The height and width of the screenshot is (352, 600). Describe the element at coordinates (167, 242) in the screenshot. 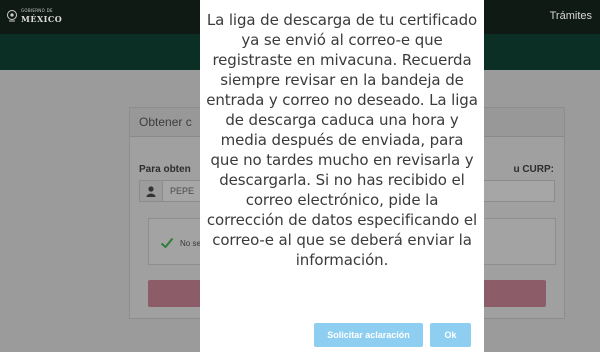

I see `check-icon` at that location.